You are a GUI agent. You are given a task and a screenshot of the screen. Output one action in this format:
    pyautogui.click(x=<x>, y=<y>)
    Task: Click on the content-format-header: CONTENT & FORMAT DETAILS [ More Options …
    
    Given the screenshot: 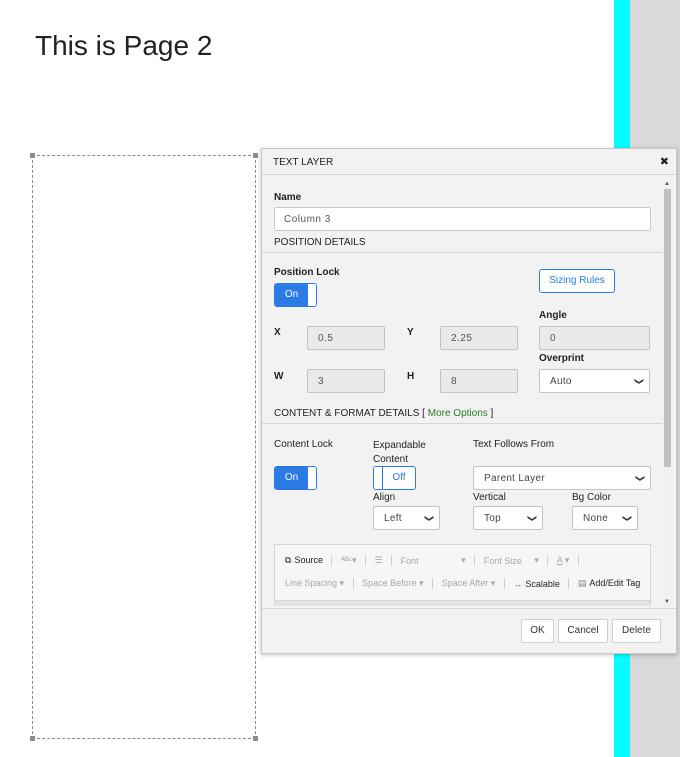 What is the action you would take?
    pyautogui.click(x=462, y=416)
    